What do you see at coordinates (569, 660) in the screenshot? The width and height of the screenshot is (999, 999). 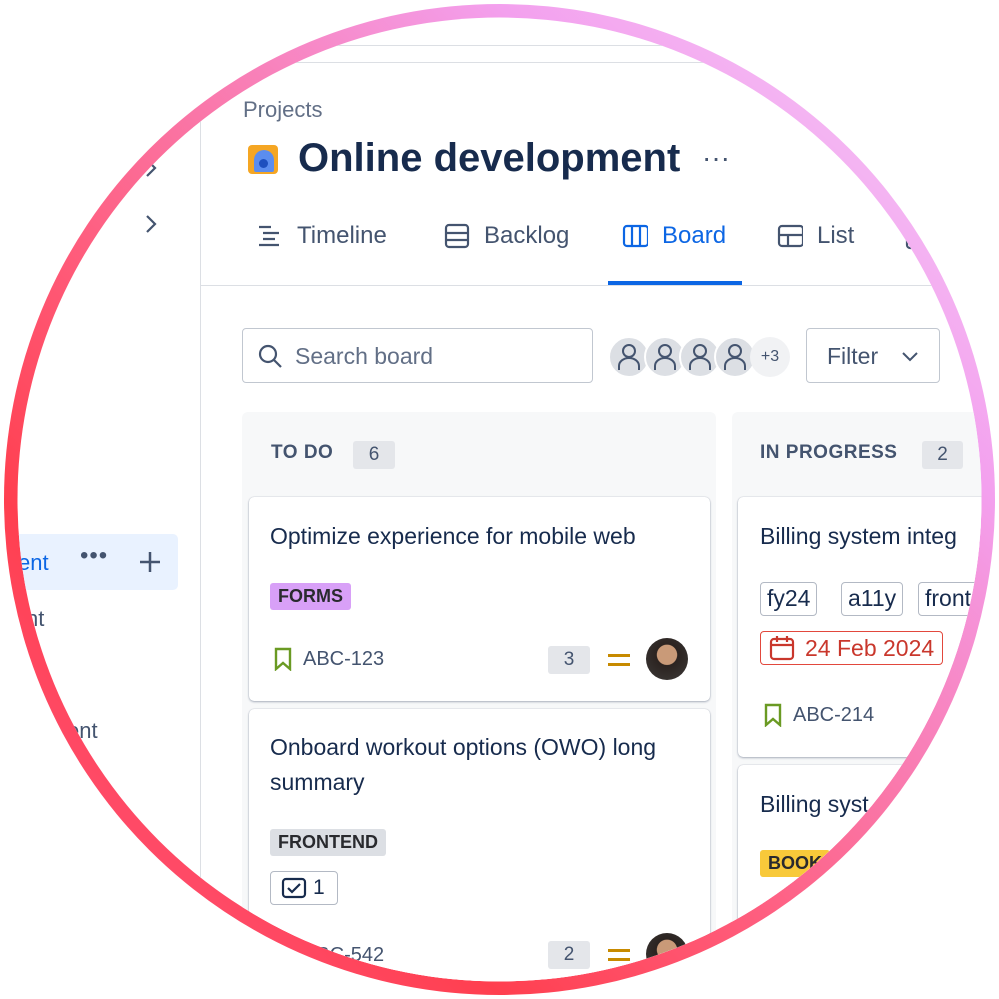 I see `story-points: 3` at bounding box center [569, 660].